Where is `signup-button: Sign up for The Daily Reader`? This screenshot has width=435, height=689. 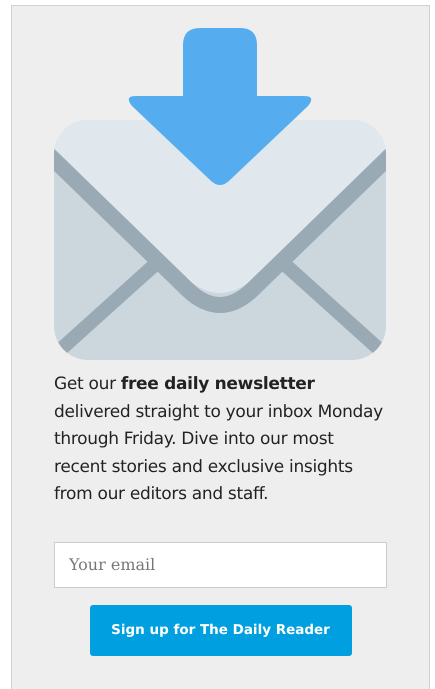 signup-button: Sign up for The Daily Reader is located at coordinates (221, 630).